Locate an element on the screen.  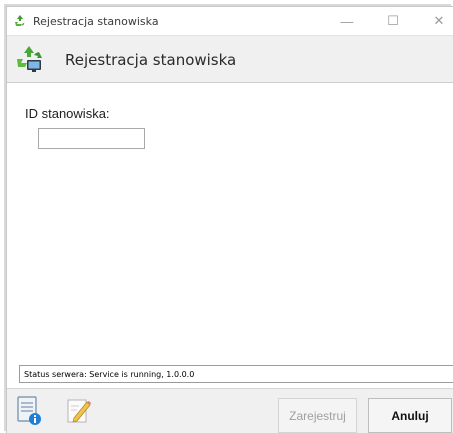
edit-button is located at coordinates (79, 411).